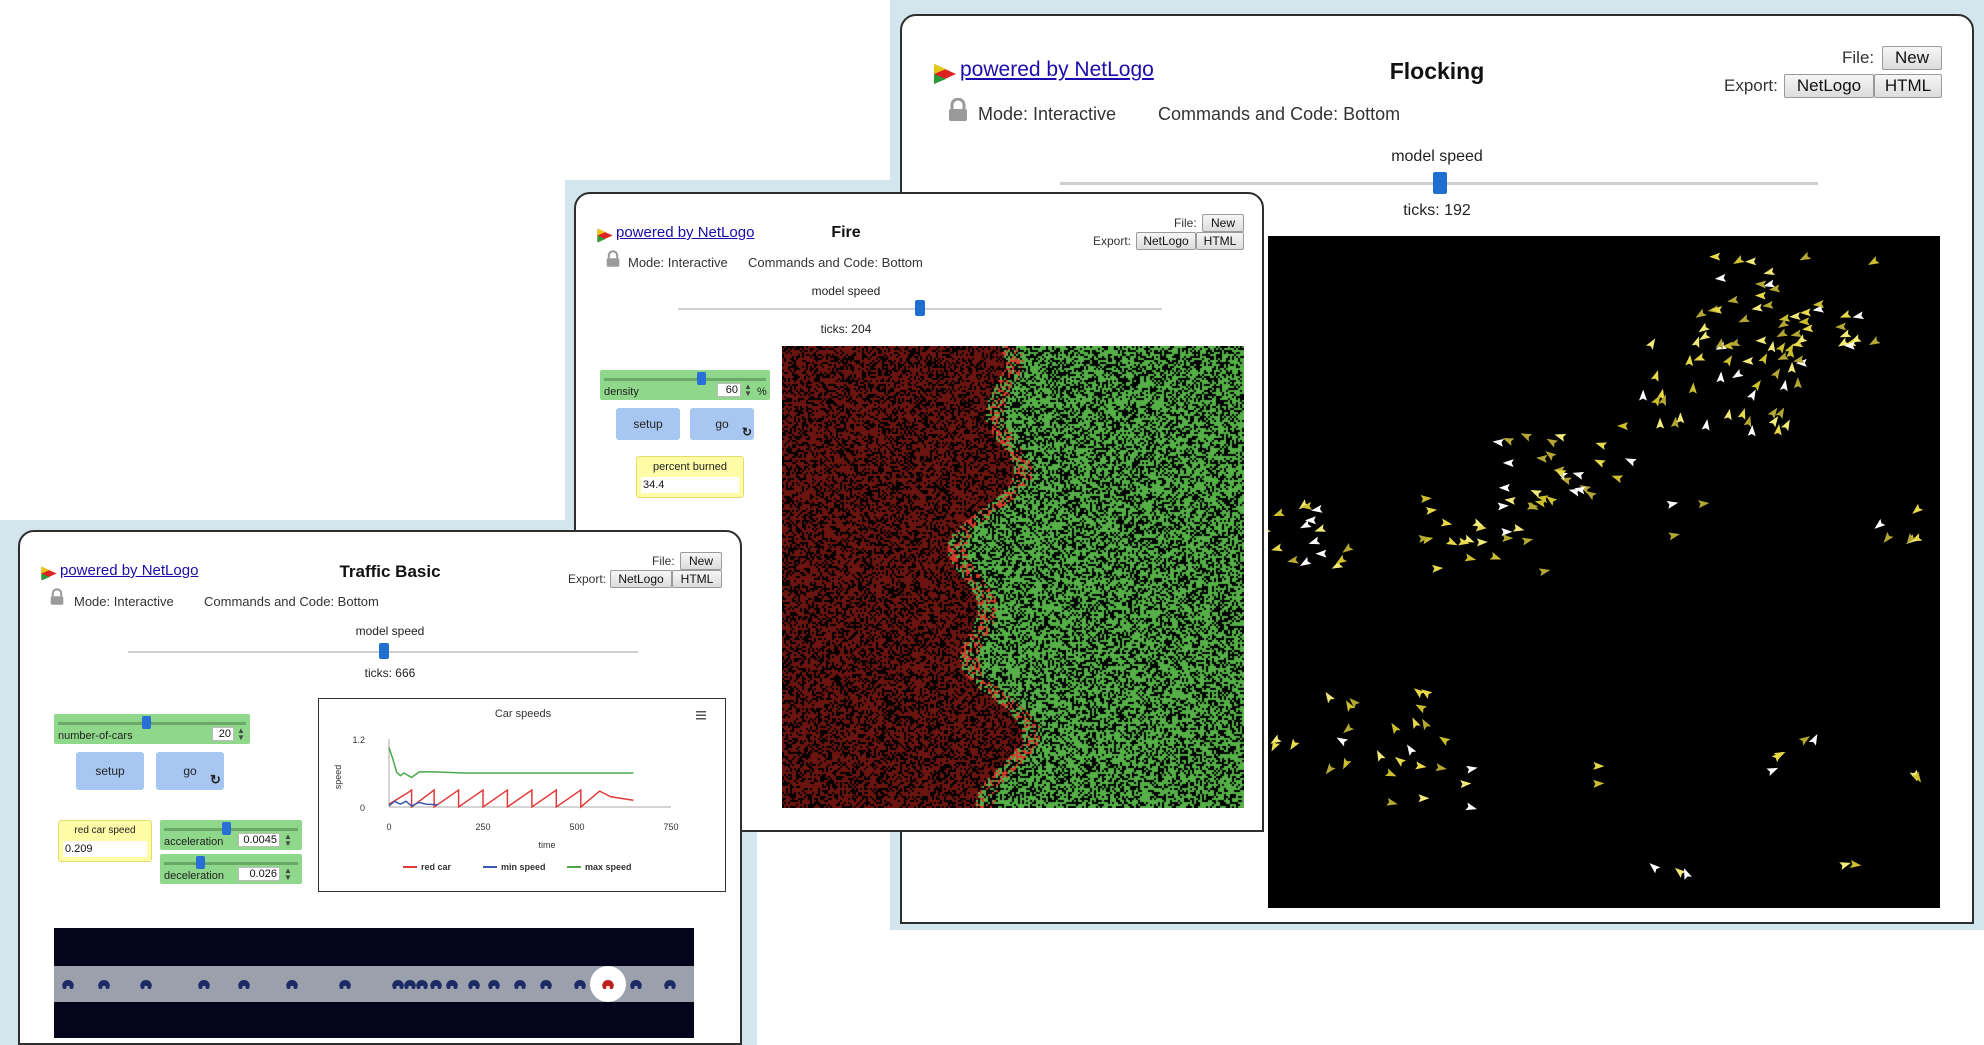  What do you see at coordinates (288, 874) in the screenshot?
I see `deceleration-spinner-icon: ▲ ▼` at bounding box center [288, 874].